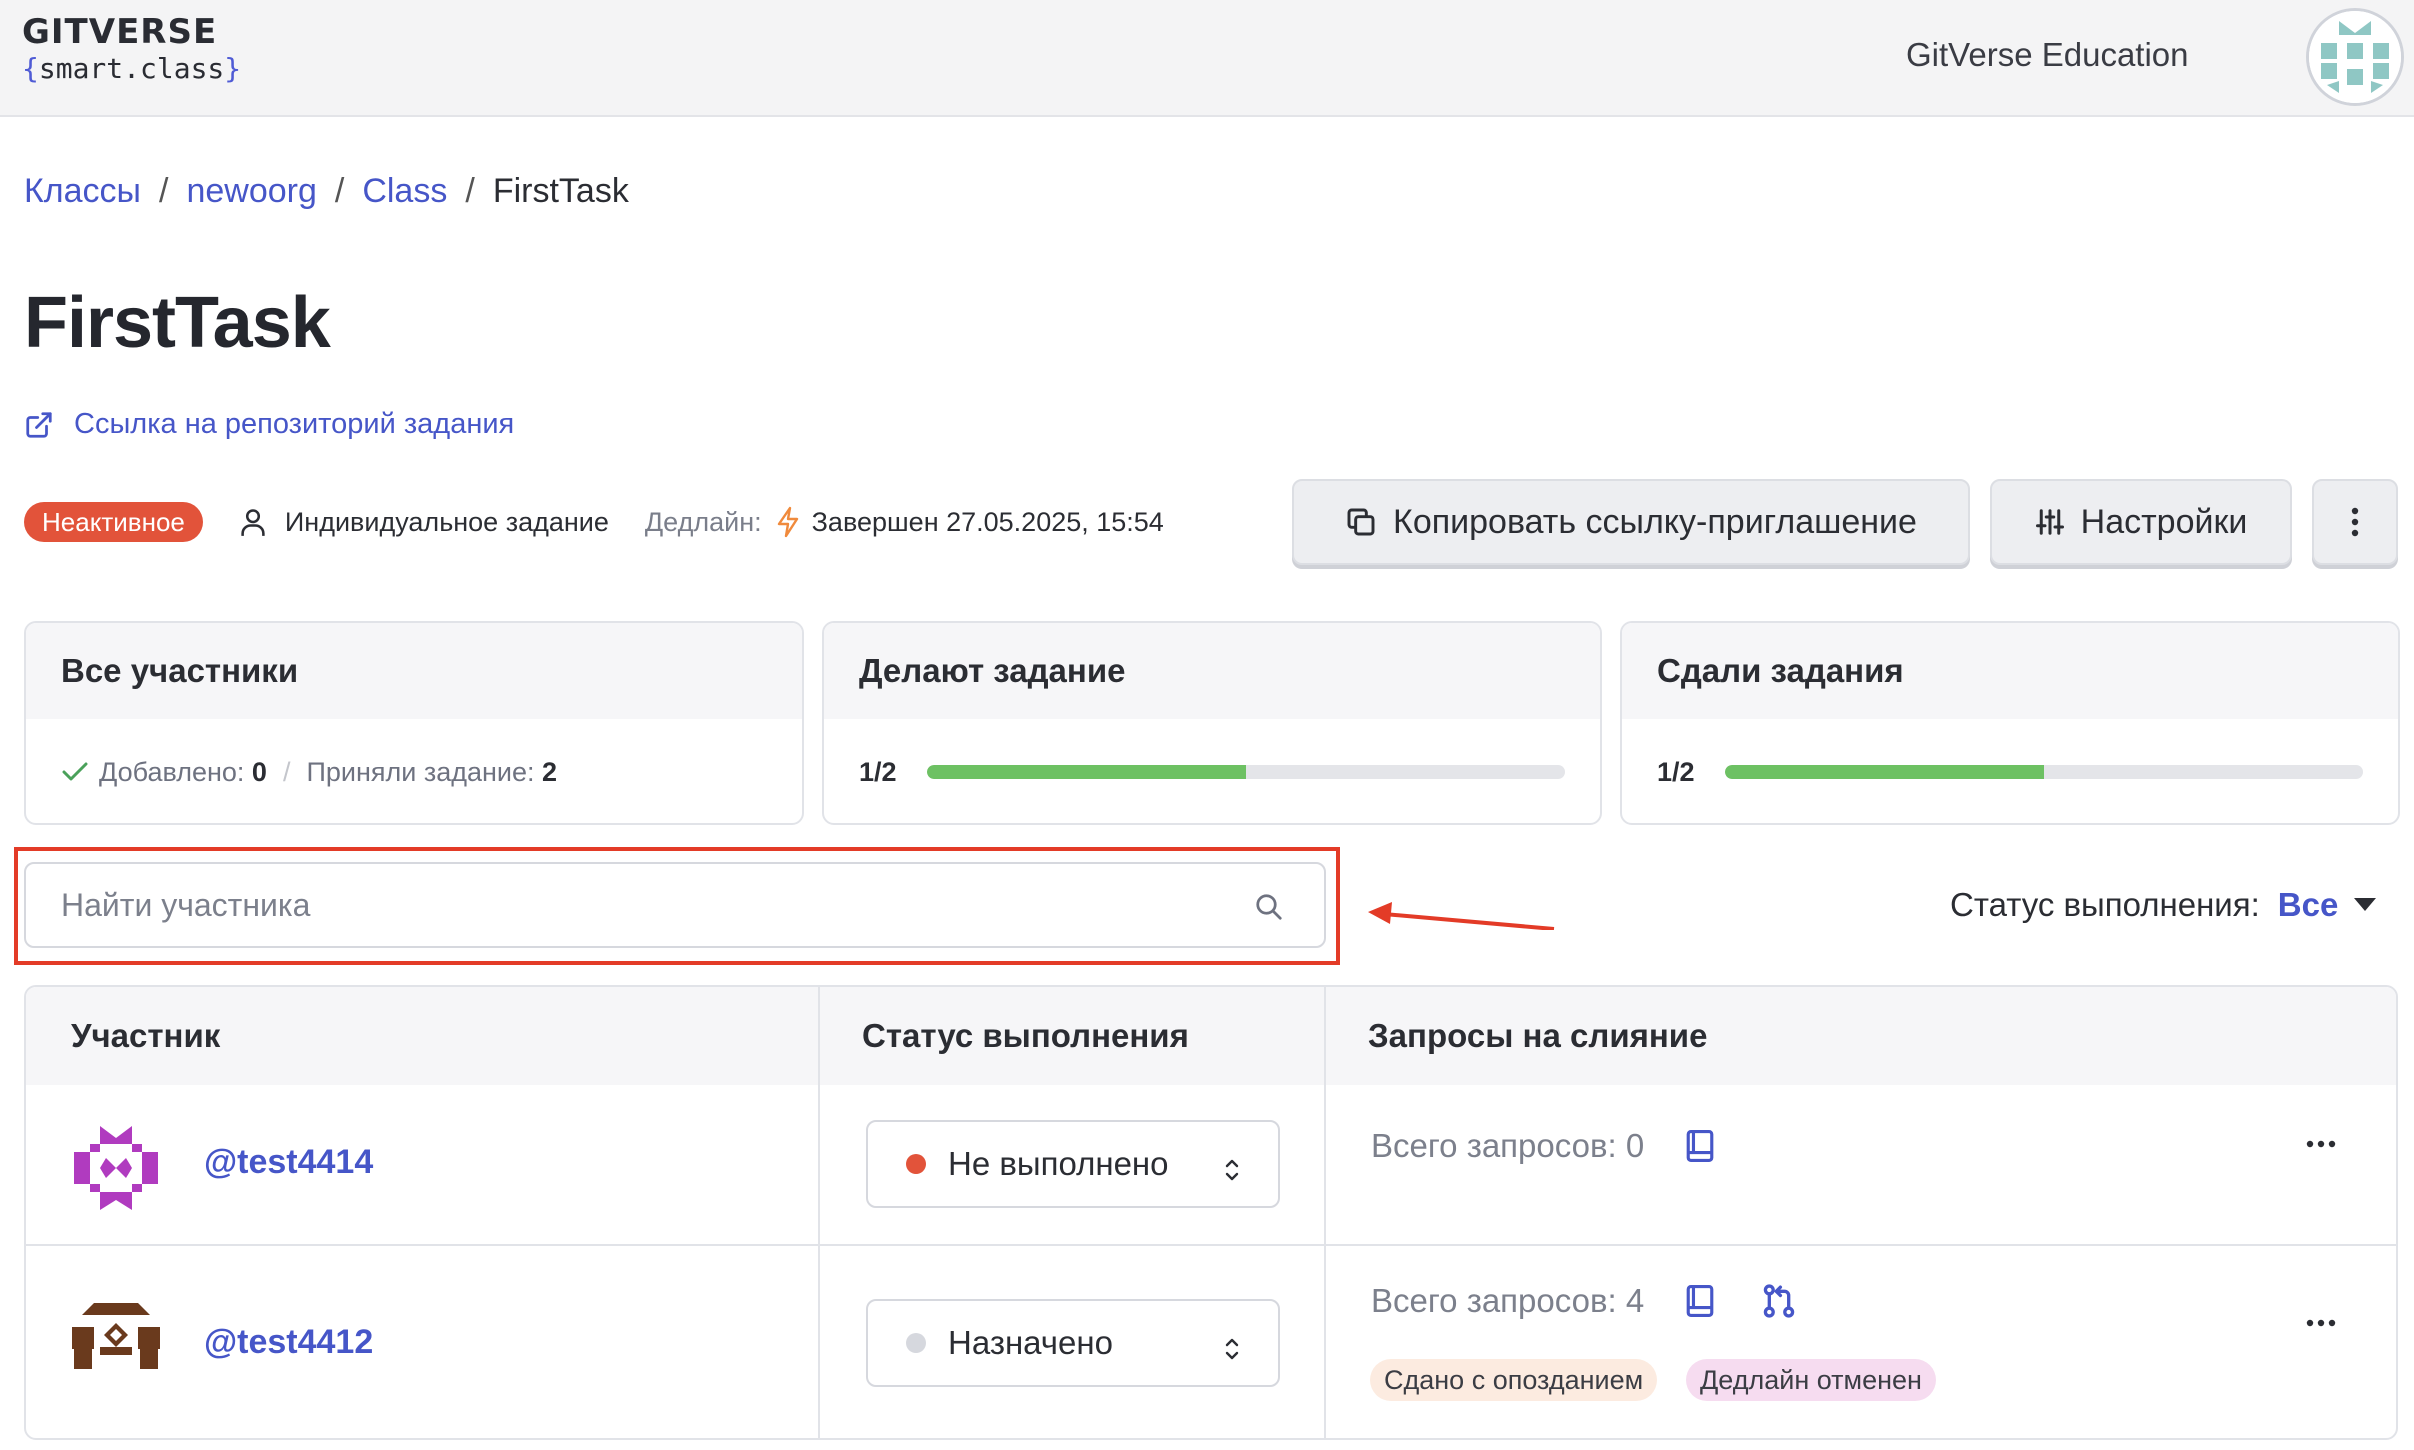 The image size is (2414, 1450). I want to click on card-title: Делают задание, so click(1212, 671).